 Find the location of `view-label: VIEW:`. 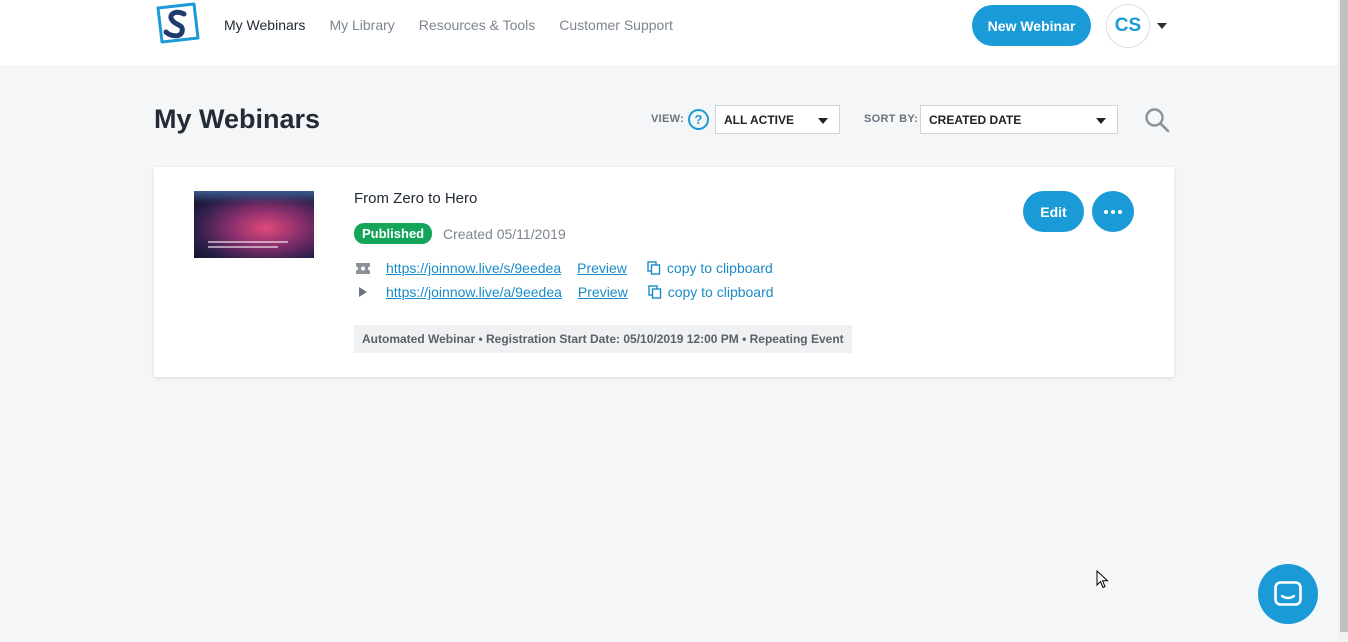

view-label: VIEW: is located at coordinates (668, 119).